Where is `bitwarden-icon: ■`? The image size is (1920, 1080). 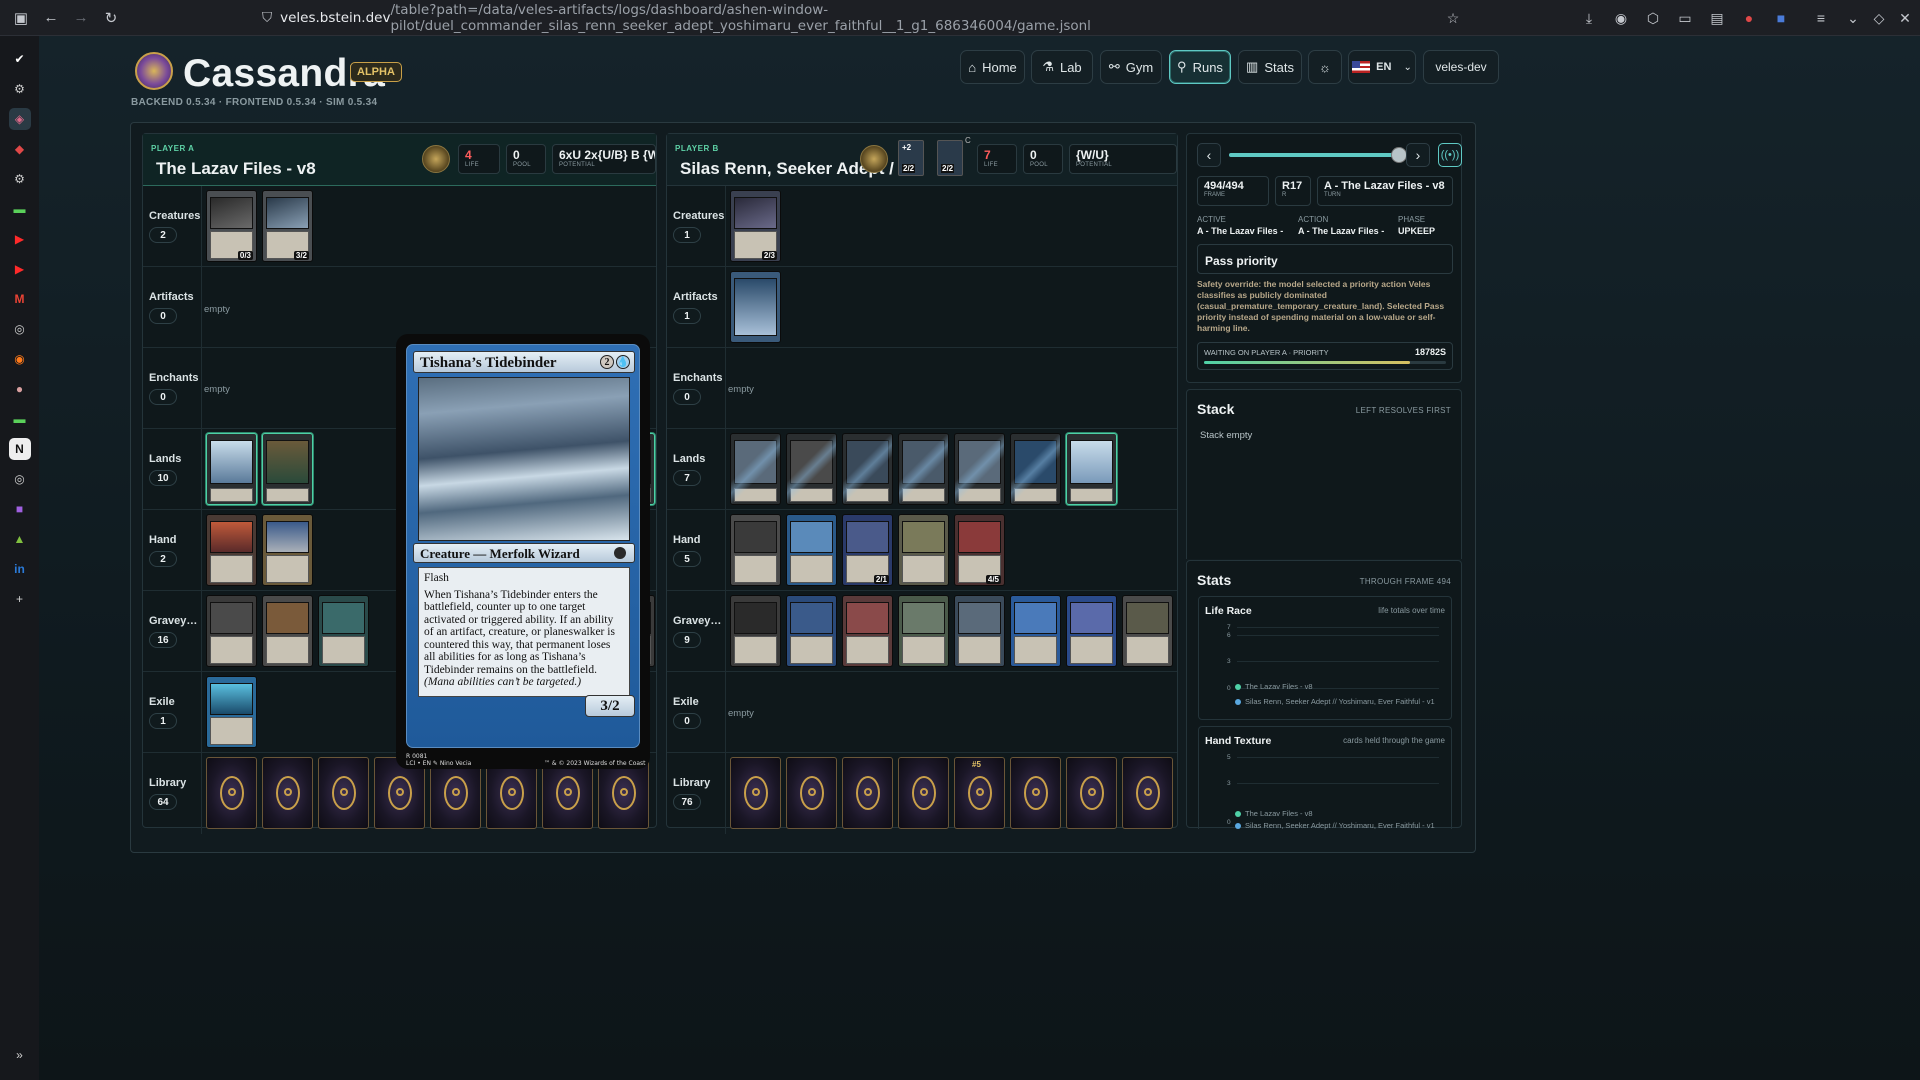
bitwarden-icon: ■ is located at coordinates (1781, 18).